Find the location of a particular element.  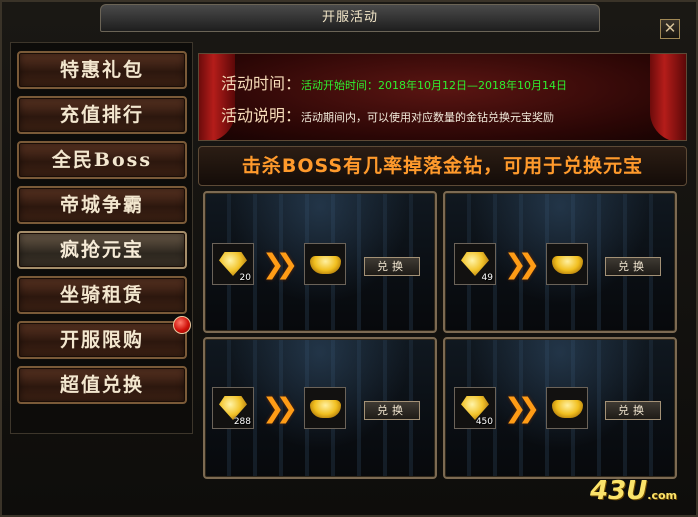

activity-desc-row: 活动说明：活动期间内，可以使用对应数量的金钻兑换元宝奖励 is located at coordinates (387, 114).